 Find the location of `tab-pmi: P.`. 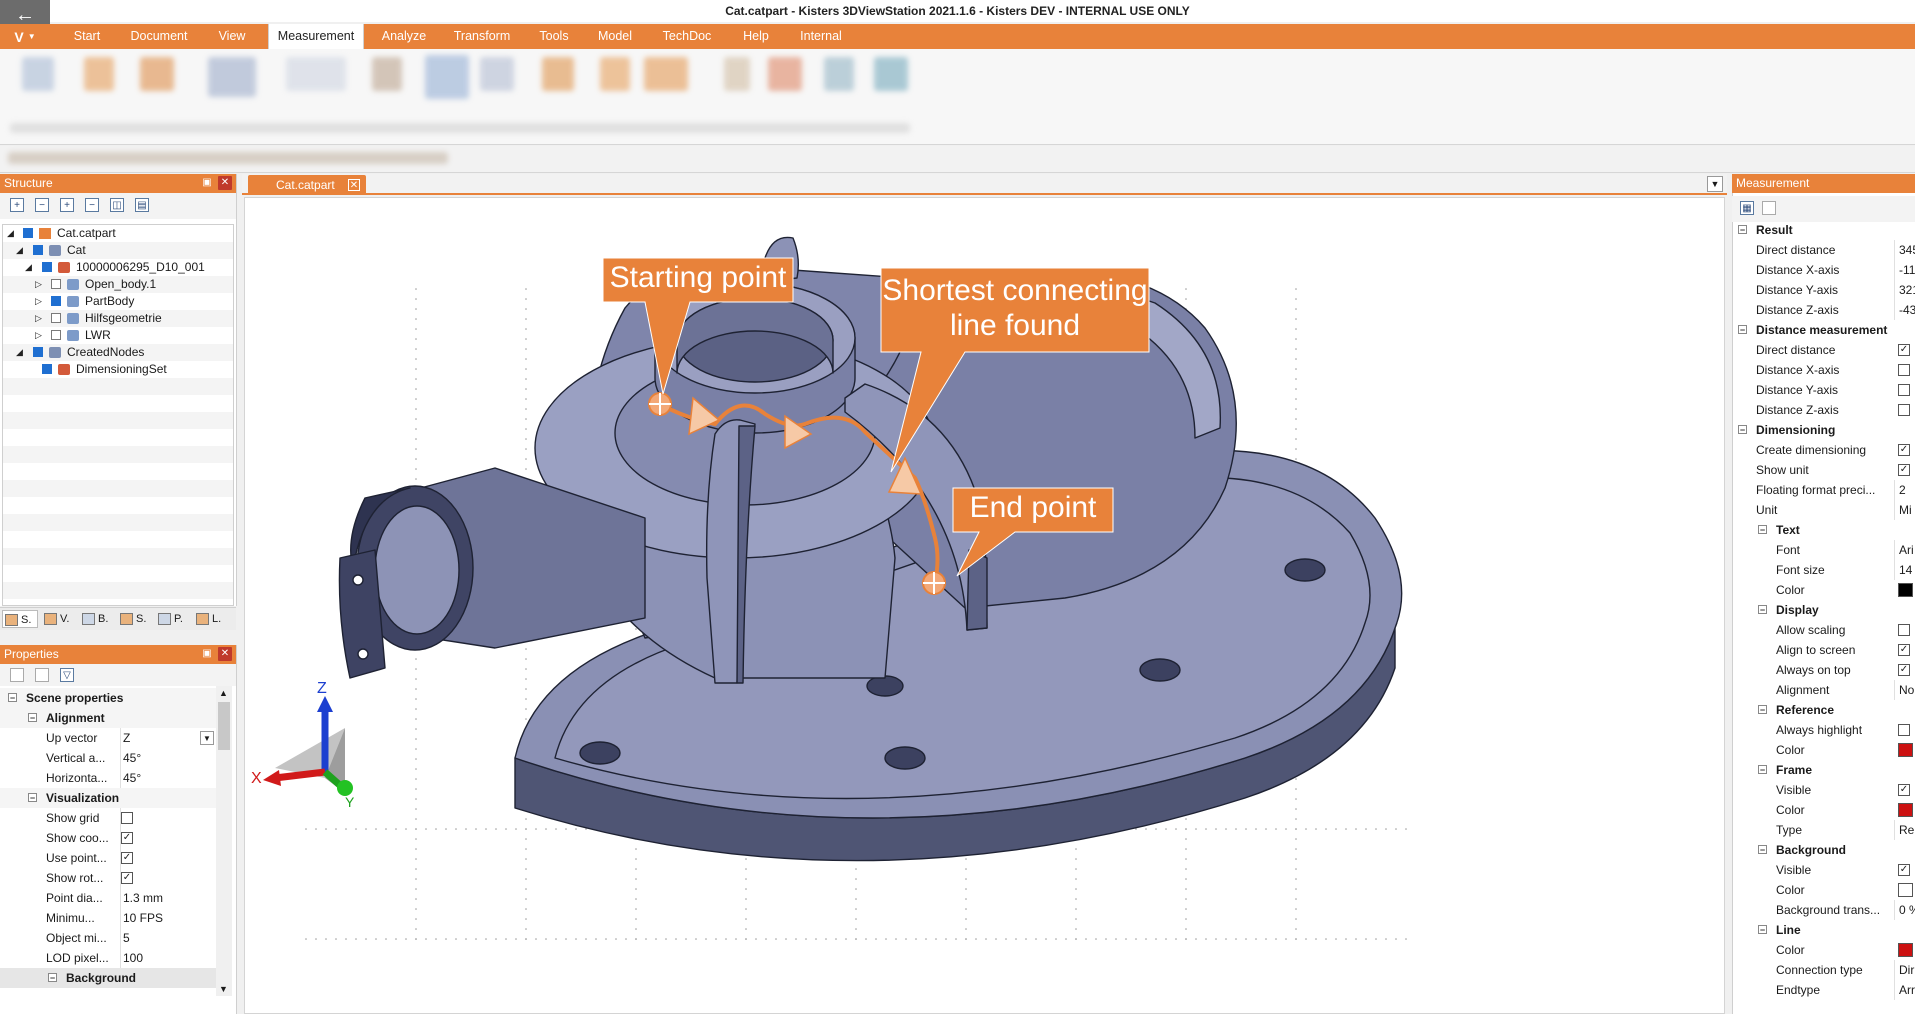

tab-pmi: P. is located at coordinates (174, 619).